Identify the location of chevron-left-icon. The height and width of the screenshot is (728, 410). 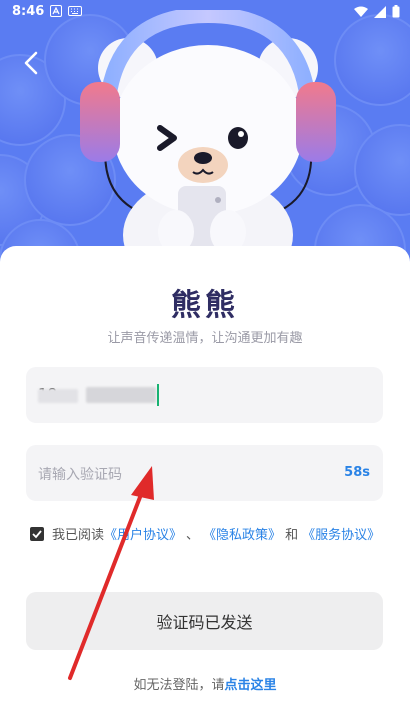
(31, 63).